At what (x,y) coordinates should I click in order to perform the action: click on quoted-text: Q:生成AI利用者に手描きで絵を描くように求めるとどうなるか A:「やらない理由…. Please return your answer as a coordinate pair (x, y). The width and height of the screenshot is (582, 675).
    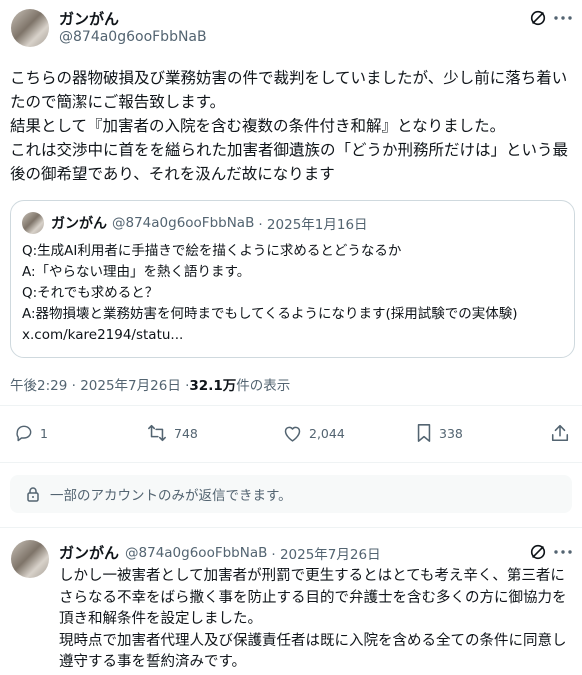
    Looking at the image, I should click on (270, 293).